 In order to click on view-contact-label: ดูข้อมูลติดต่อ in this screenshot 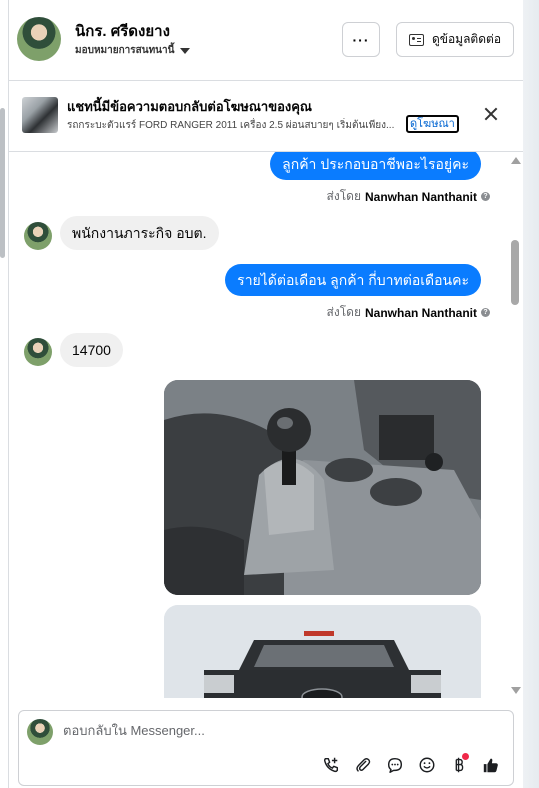, I will do `click(466, 39)`.